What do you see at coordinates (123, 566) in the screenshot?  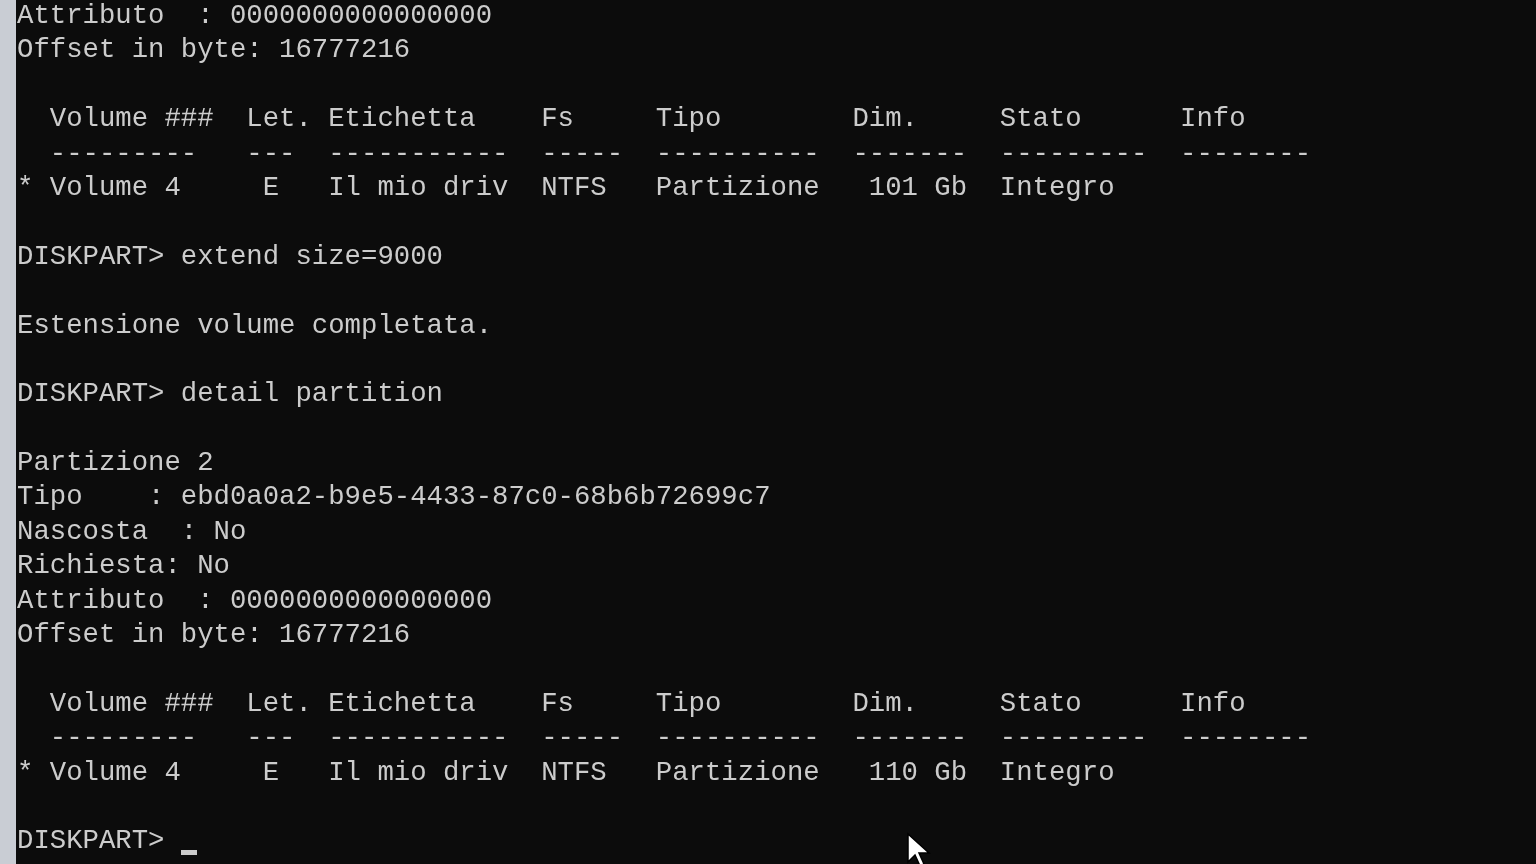 I see `terminal-line: Richiesta: No` at bounding box center [123, 566].